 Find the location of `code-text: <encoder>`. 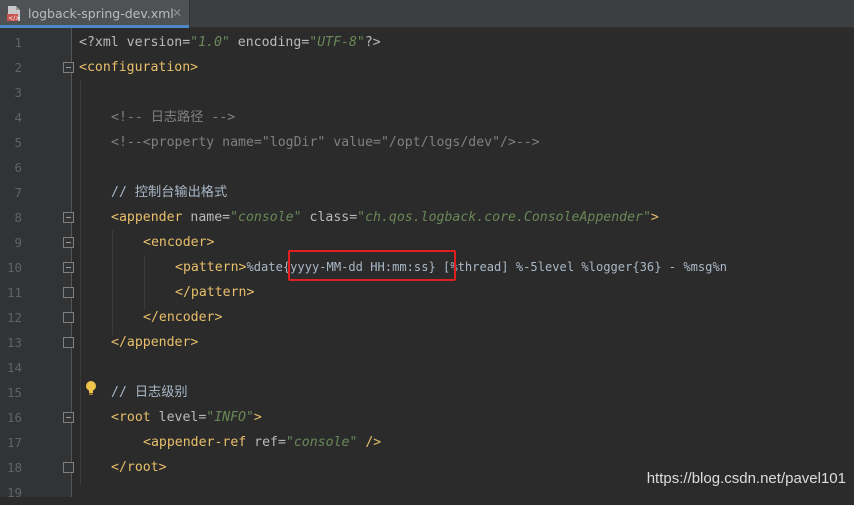

code-text: <encoder> is located at coordinates (178, 242).